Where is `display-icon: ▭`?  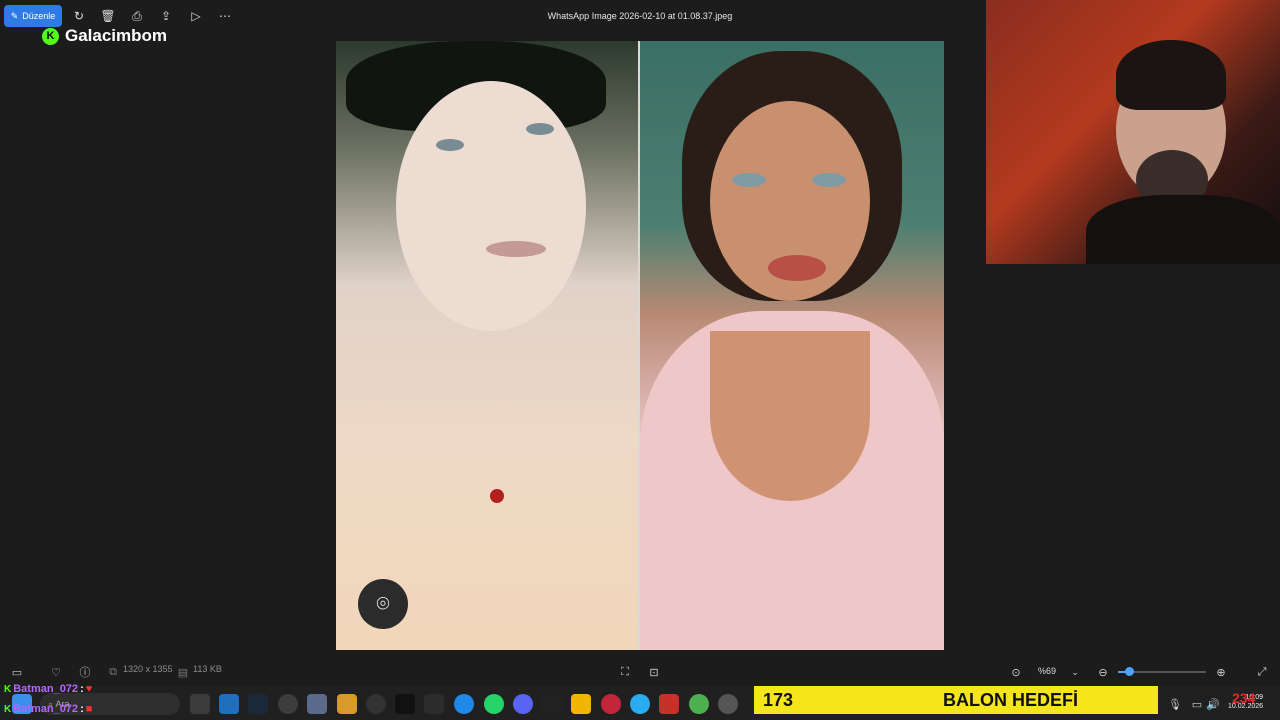 display-icon: ▭ is located at coordinates (1197, 704).